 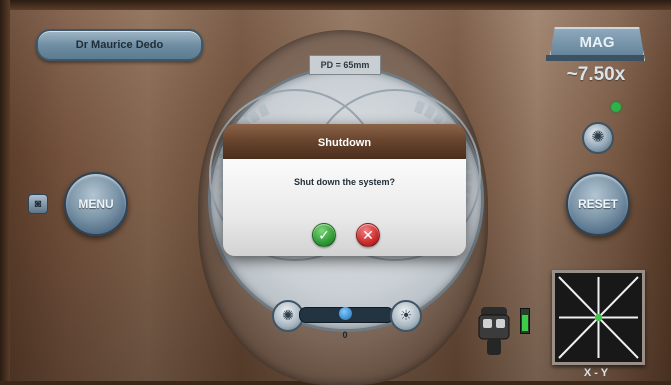 What do you see at coordinates (596, 373) in the screenshot?
I see `xy-label: X - Y` at bounding box center [596, 373].